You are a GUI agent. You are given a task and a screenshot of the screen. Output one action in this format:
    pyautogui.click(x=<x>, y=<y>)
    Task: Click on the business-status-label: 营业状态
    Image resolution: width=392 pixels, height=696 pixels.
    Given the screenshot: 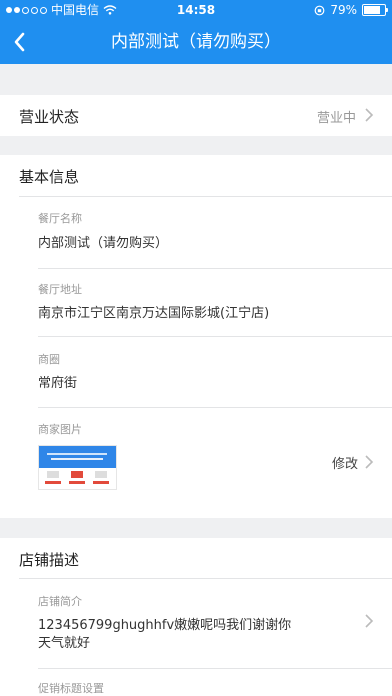 What is the action you would take?
    pyautogui.click(x=49, y=117)
    